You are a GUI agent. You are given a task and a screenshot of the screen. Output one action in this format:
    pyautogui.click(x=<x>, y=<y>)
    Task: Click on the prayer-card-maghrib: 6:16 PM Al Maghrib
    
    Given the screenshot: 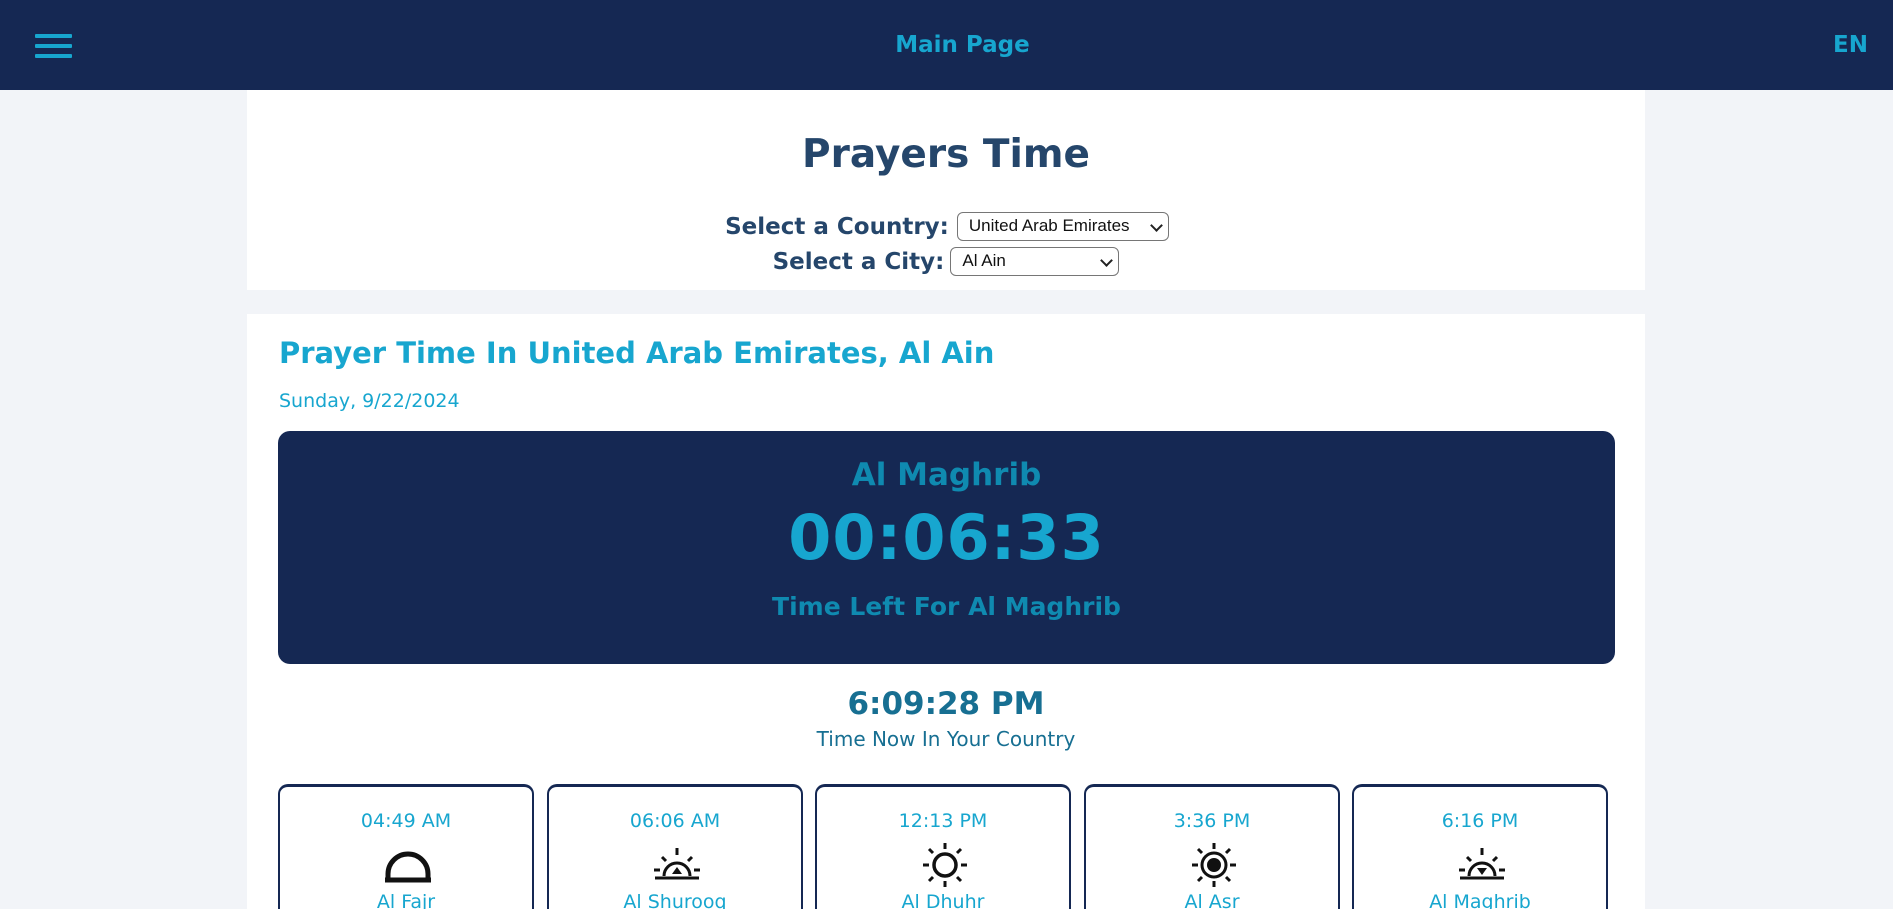 What is the action you would take?
    pyautogui.click(x=1480, y=846)
    